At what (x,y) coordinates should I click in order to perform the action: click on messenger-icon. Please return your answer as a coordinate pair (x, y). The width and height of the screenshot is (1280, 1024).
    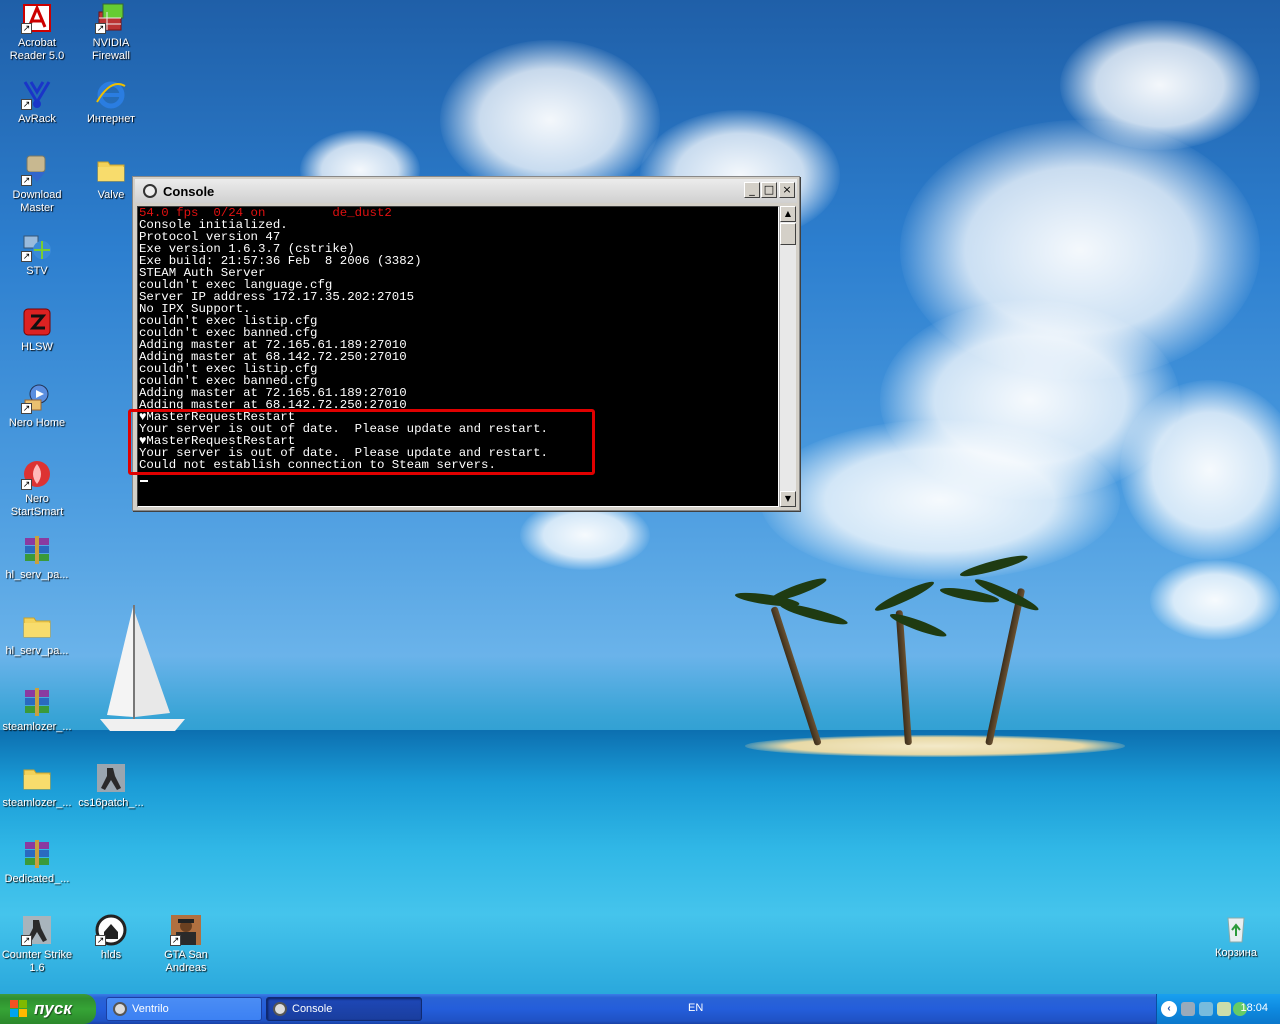
    Looking at the image, I should click on (1206, 1009).